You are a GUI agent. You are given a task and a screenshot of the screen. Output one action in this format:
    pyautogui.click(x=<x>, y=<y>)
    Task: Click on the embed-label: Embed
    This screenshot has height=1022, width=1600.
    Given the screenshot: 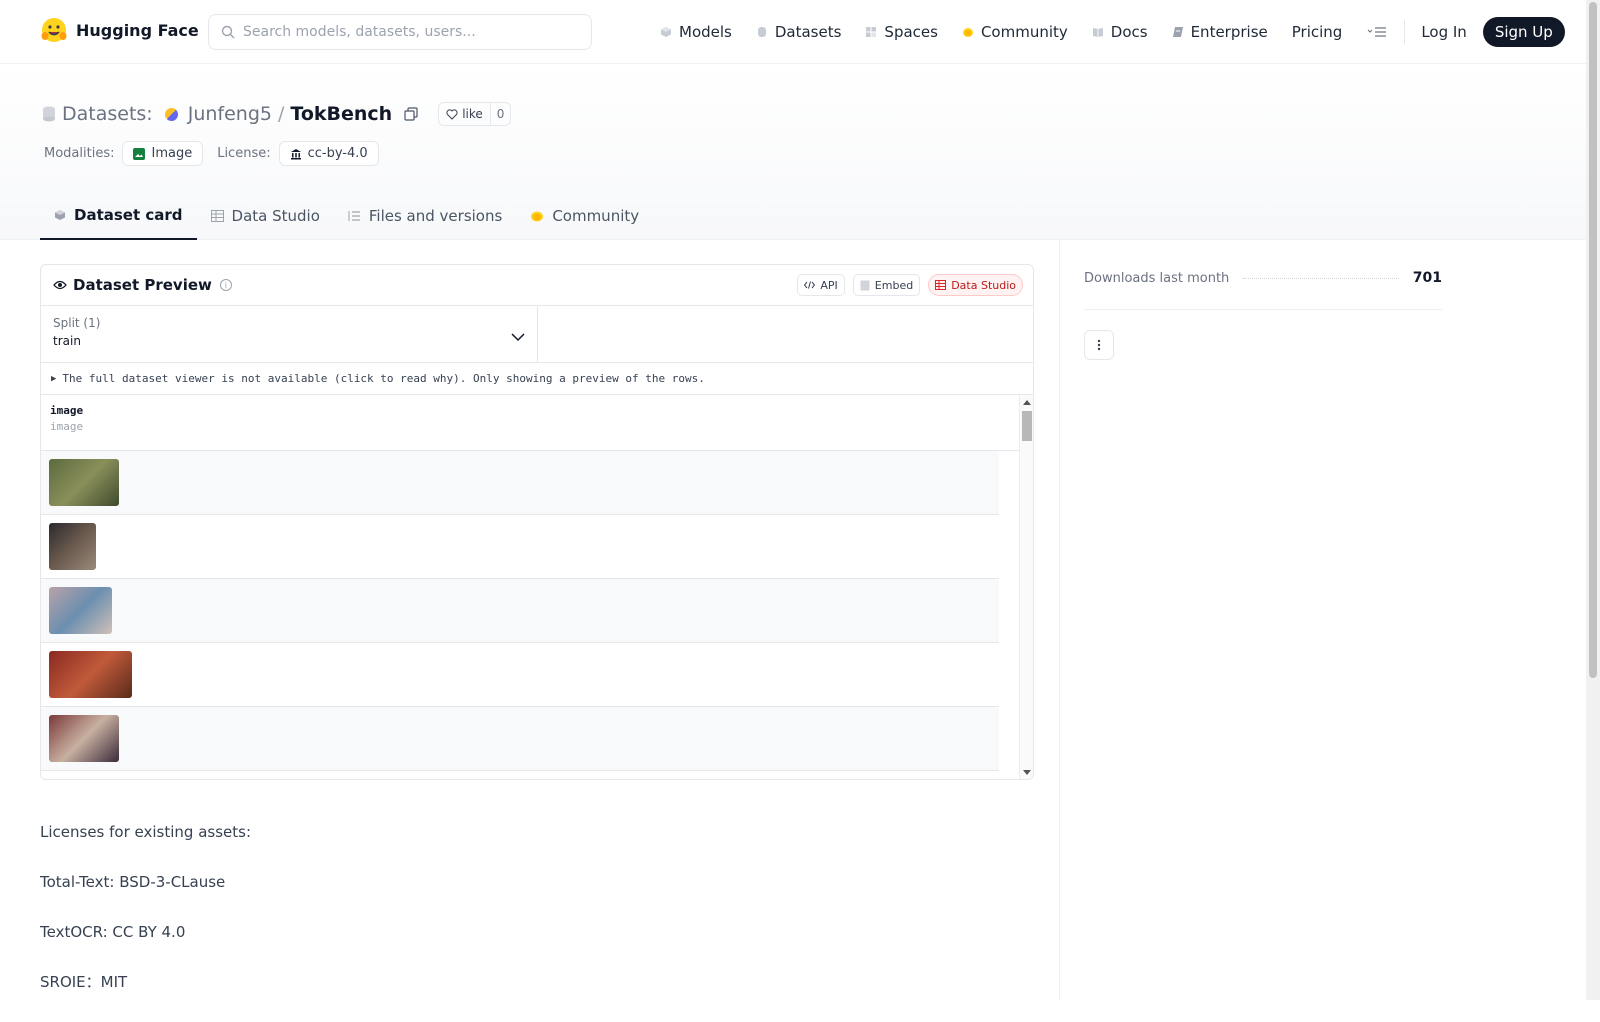 What is the action you would take?
    pyautogui.click(x=894, y=285)
    